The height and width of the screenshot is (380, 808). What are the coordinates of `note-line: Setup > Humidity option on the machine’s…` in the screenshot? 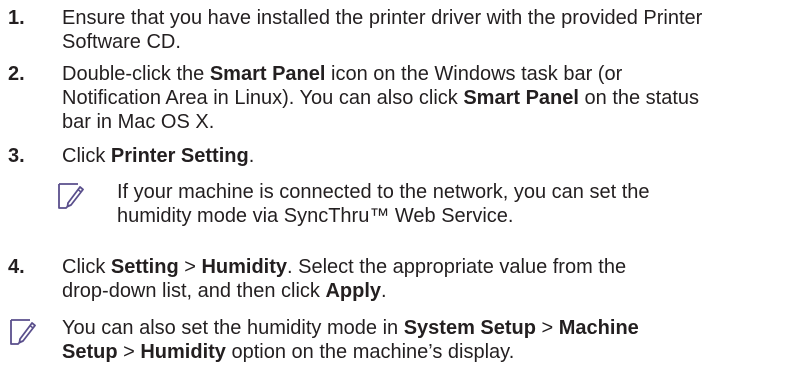 It's located at (350, 352).